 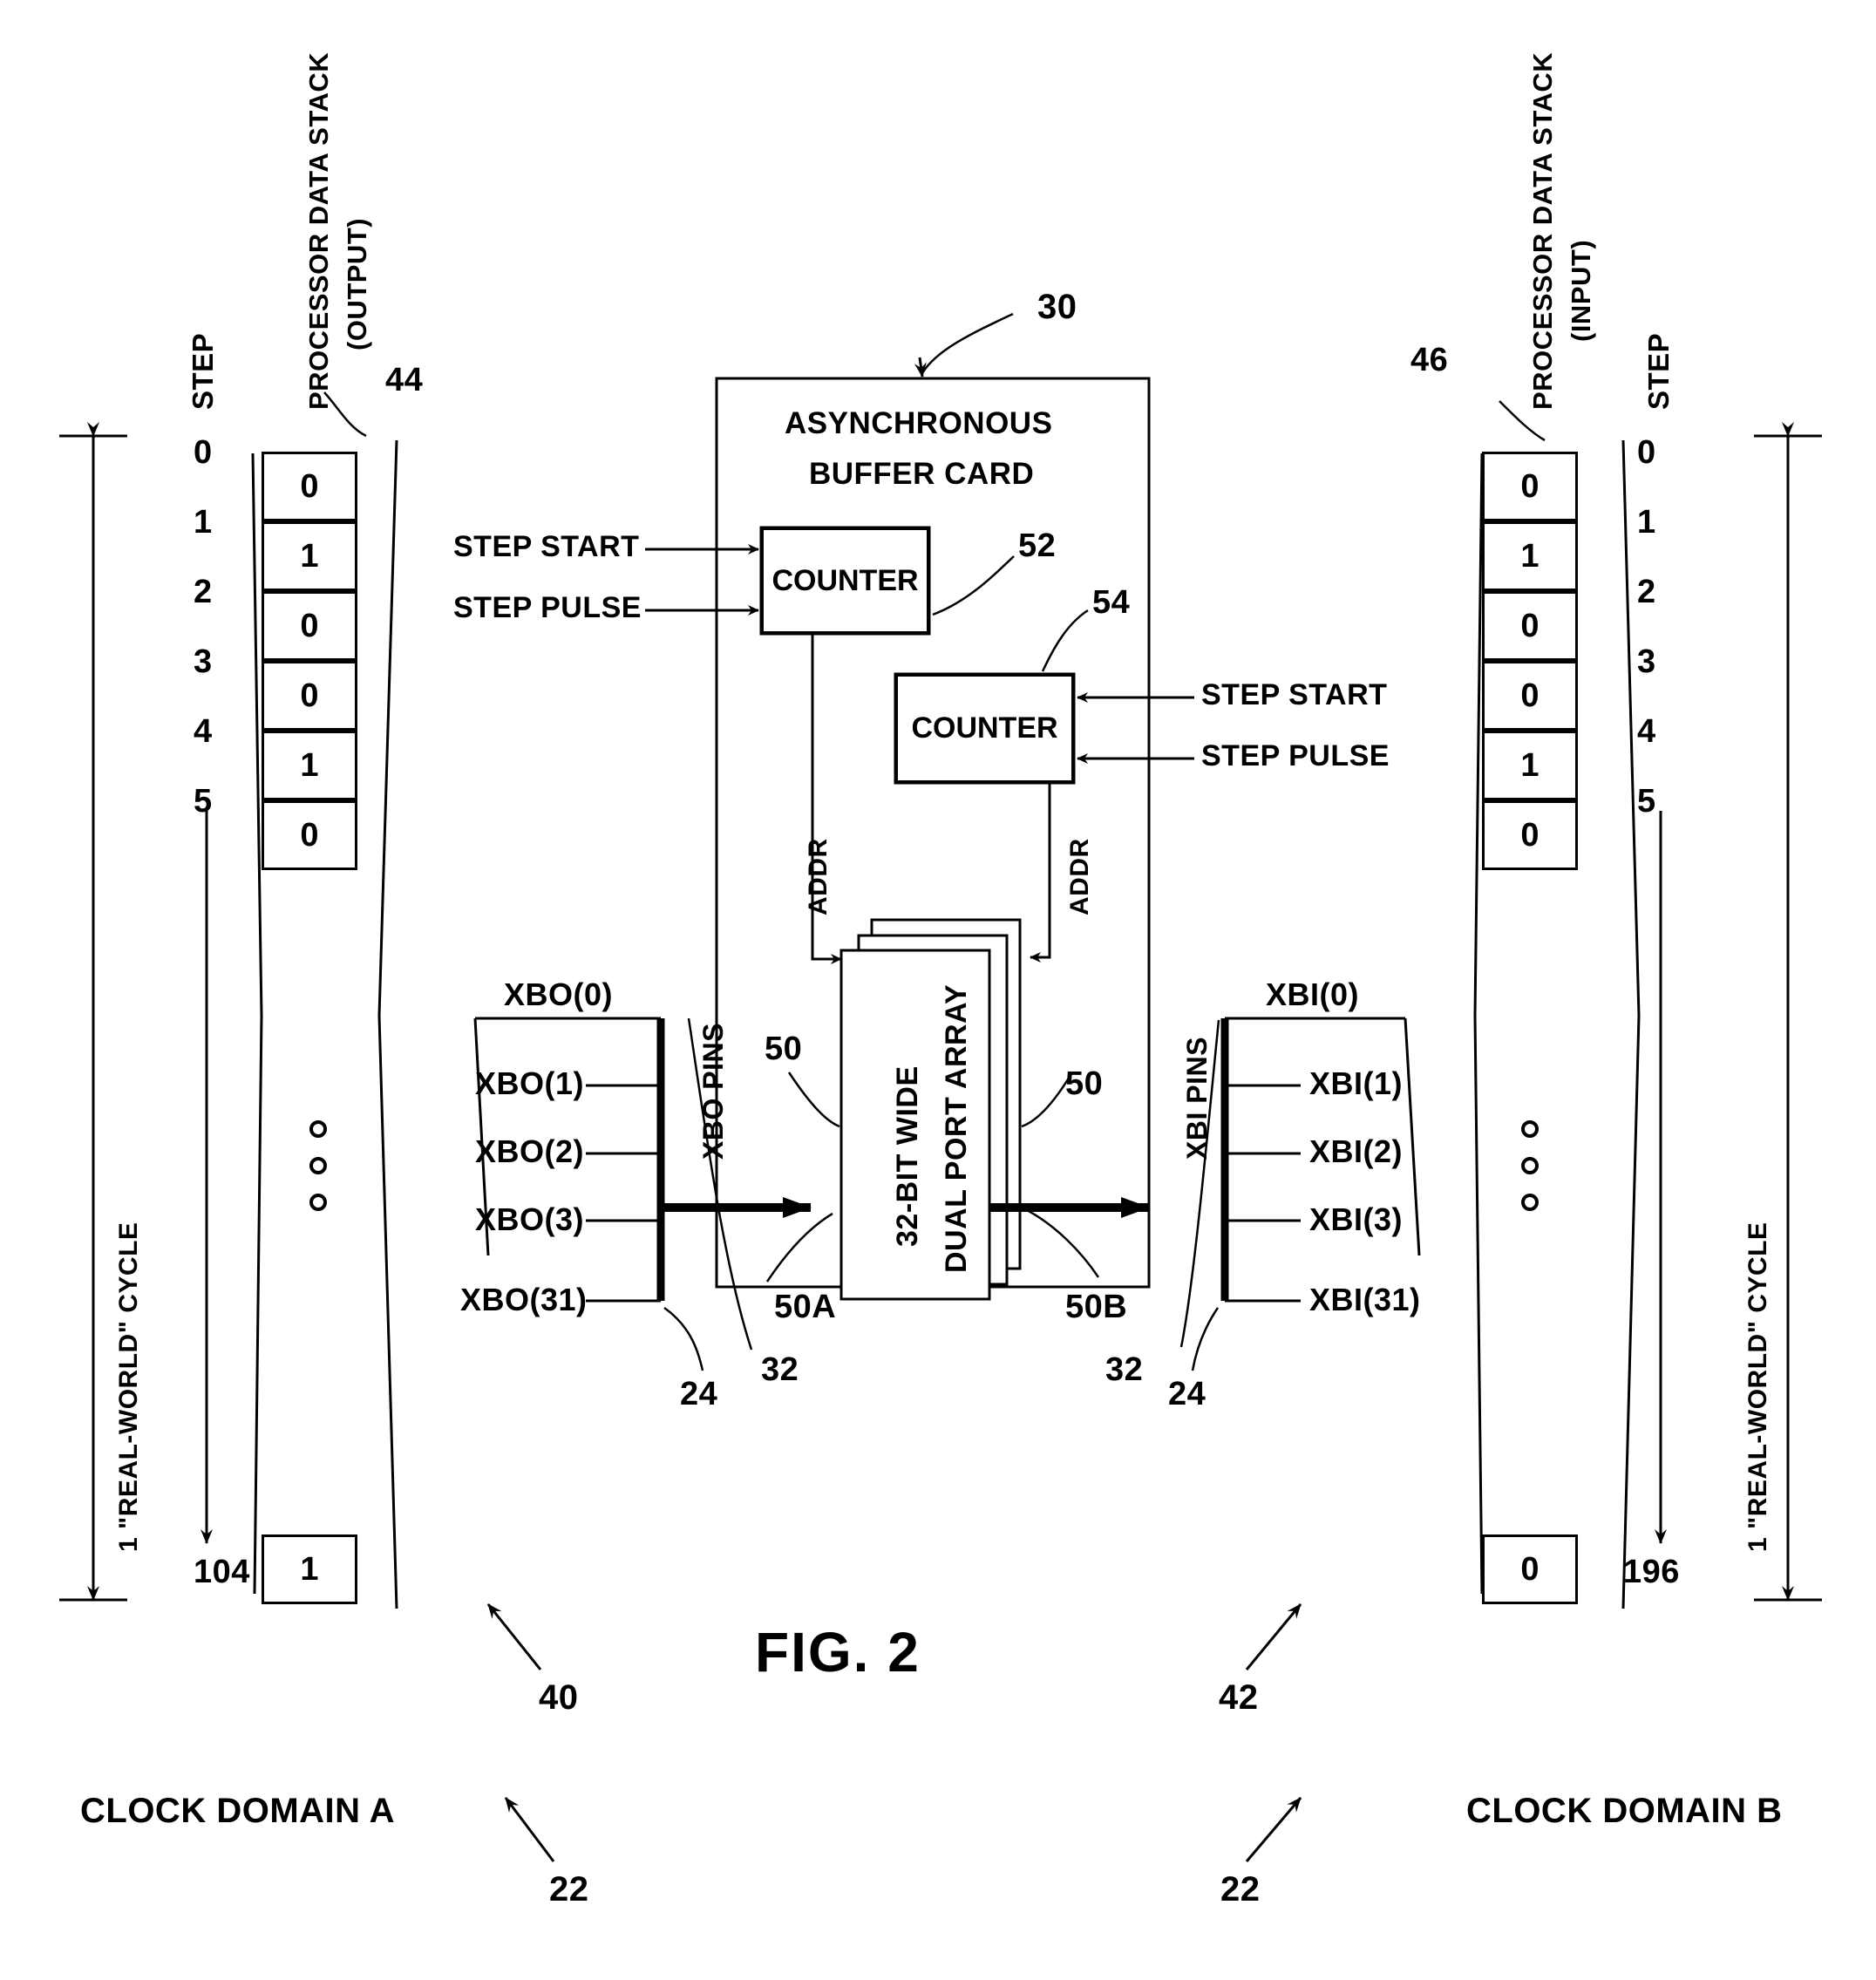 I want to click on left-step-5: 5, so click(x=203, y=801).